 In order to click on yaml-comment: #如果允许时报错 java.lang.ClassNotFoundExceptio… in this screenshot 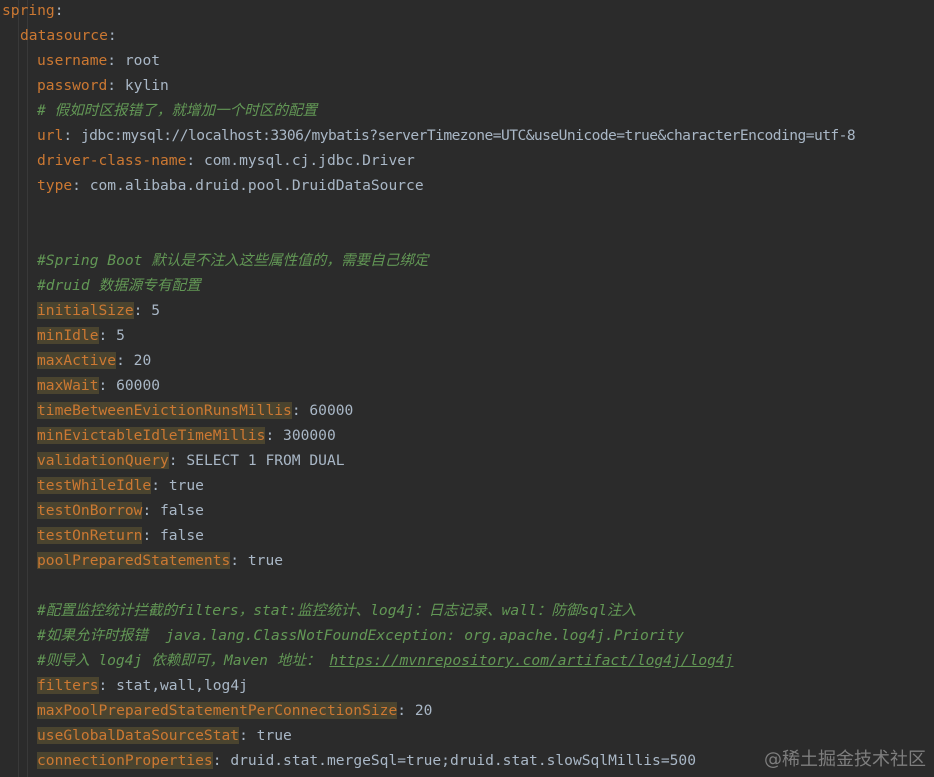, I will do `click(360, 635)`.